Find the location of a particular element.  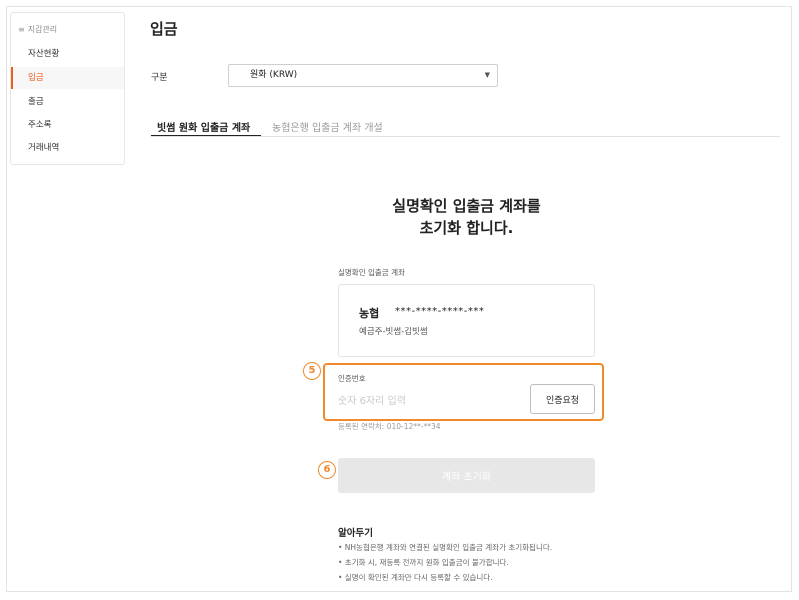

chevron-down-icon: ▼ is located at coordinates (487, 75).